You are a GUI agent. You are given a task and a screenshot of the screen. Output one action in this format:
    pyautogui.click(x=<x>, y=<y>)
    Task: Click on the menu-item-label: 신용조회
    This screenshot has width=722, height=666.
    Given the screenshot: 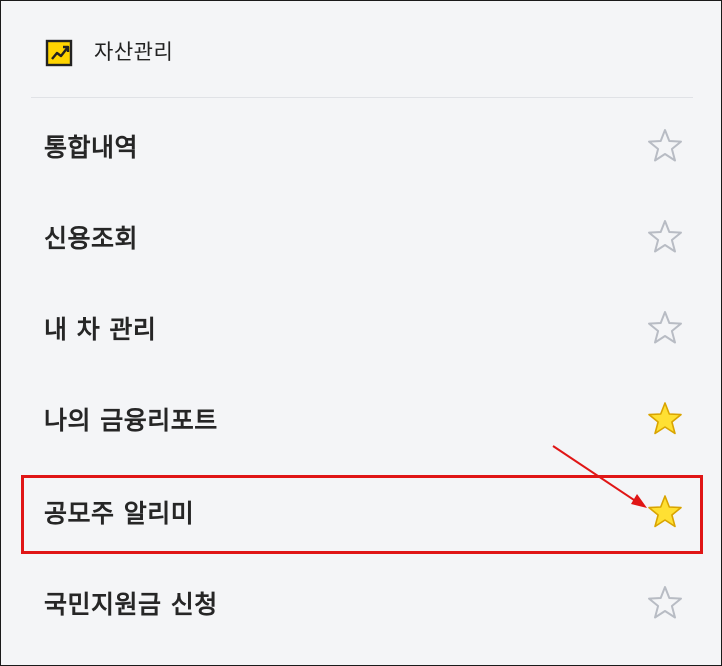 What is the action you would take?
    pyautogui.click(x=91, y=238)
    